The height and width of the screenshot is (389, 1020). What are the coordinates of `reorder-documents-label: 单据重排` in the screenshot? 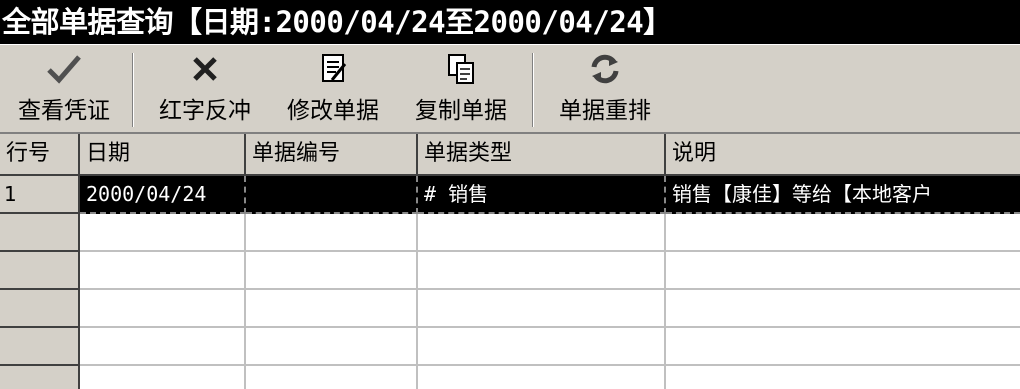 It's located at (605, 111).